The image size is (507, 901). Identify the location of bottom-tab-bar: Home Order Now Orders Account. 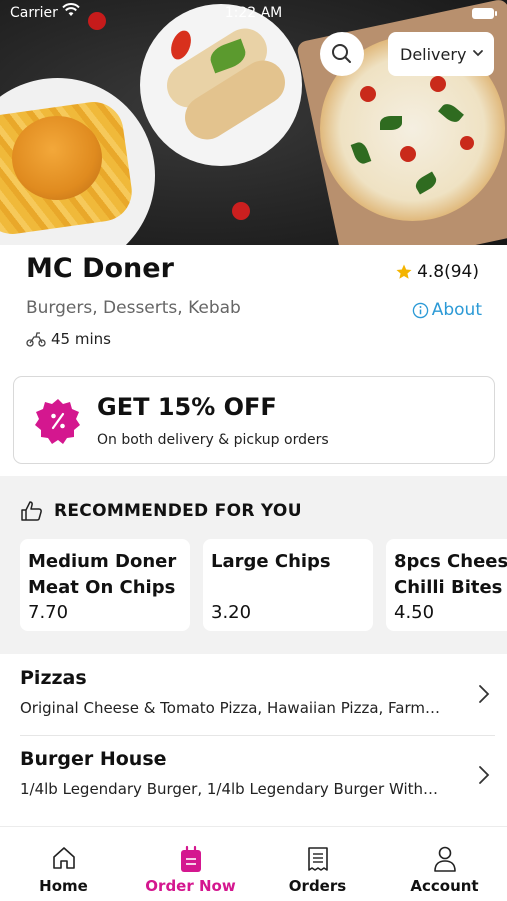
(253, 863).